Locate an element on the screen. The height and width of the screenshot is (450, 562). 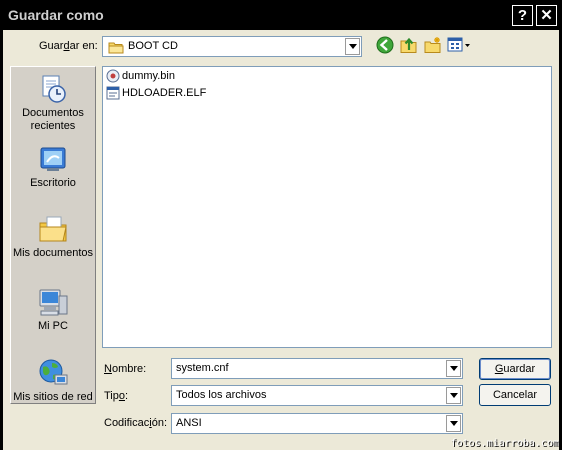
place-desktop: Escritorio is located at coordinates (53, 166).